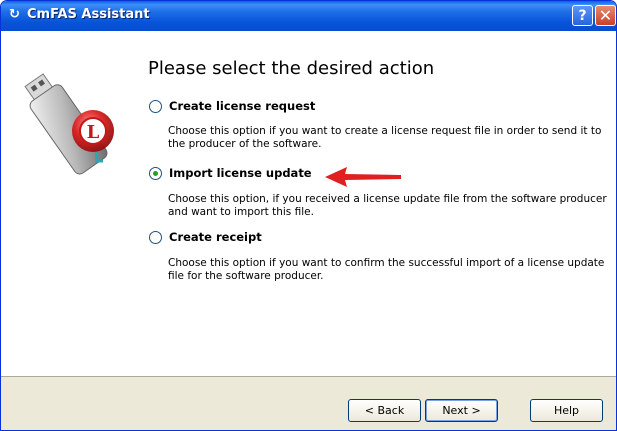 The height and width of the screenshot is (431, 617). Describe the element at coordinates (384, 410) in the screenshot. I see `back-button: < Back` at that location.